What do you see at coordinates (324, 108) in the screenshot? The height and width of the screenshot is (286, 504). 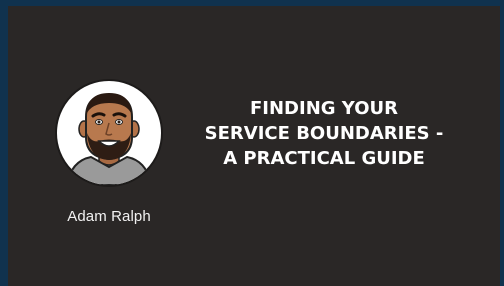 I see `talk-title-line: FINDING YOUR` at bounding box center [324, 108].